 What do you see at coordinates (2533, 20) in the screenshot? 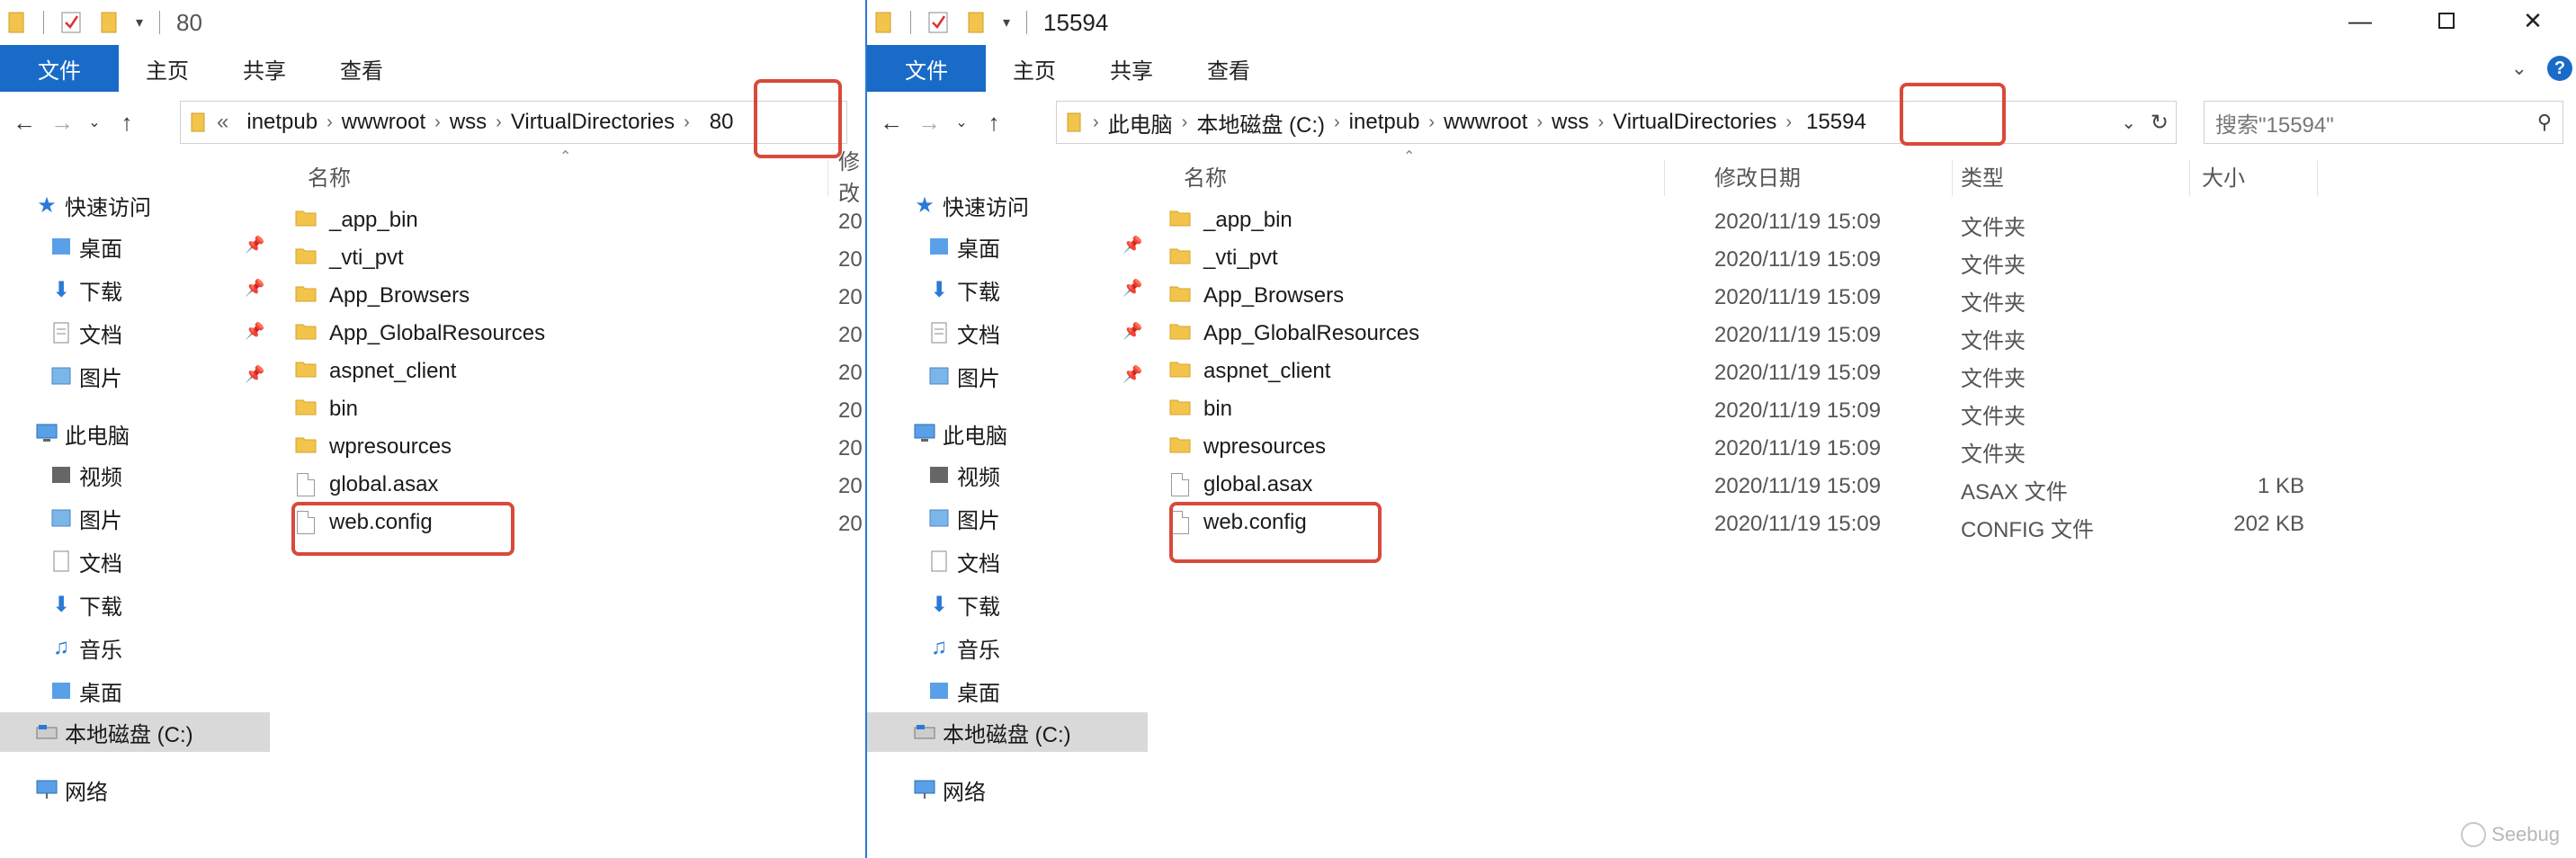
I see `close-icon: ✕` at bounding box center [2533, 20].